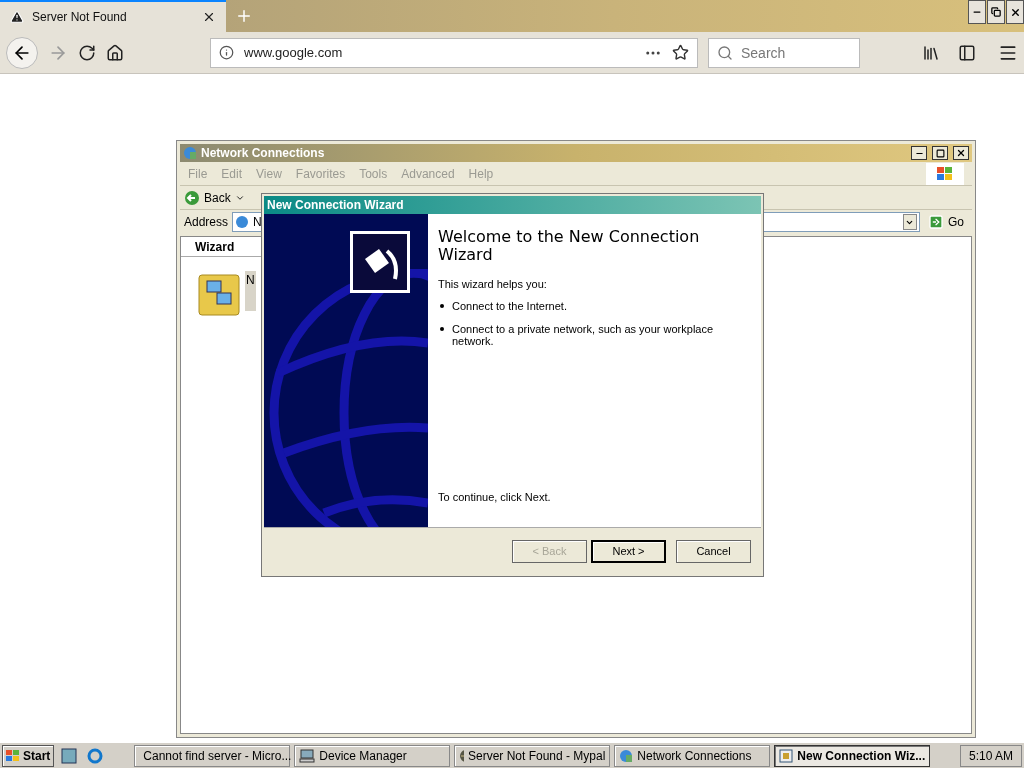 The height and width of the screenshot is (768, 1024). What do you see at coordinates (250, 291) in the screenshot?
I see `item-label: N` at bounding box center [250, 291].